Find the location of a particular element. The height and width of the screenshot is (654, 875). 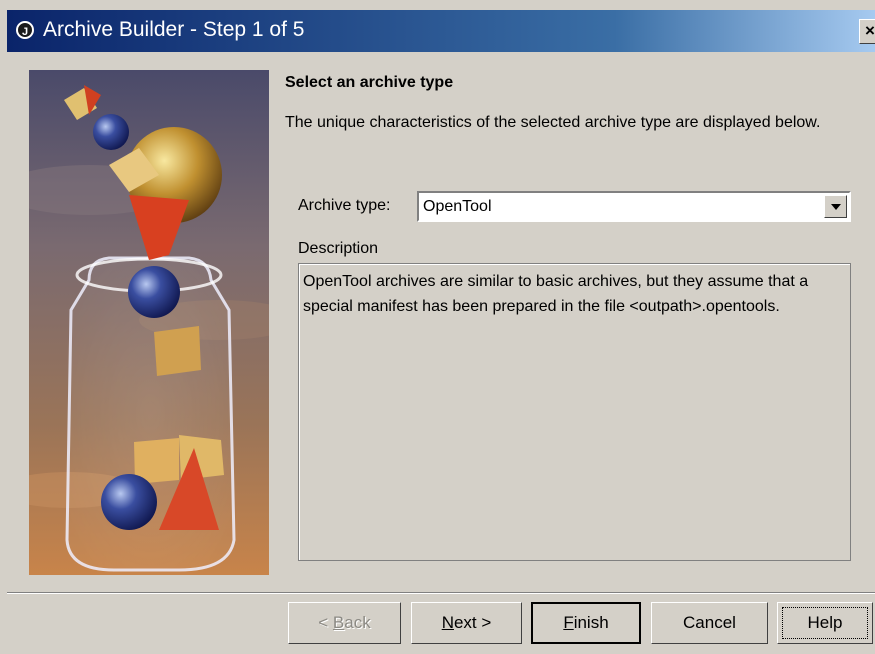

close-button: × is located at coordinates (867, 31).